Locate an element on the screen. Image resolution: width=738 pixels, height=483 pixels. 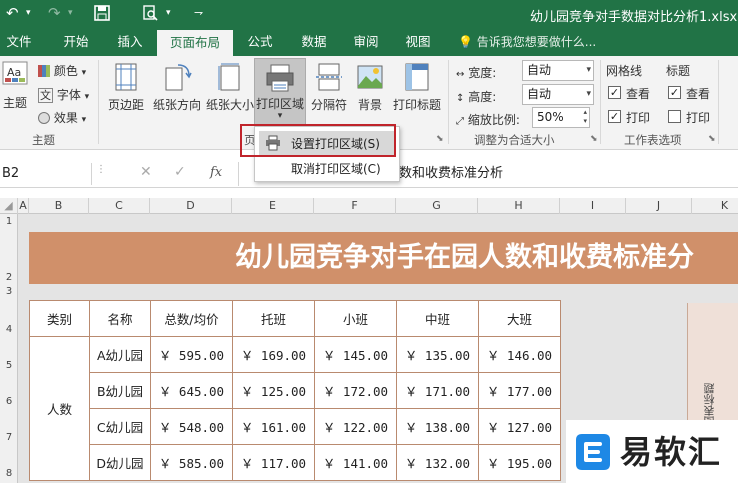
redo-dropdown-icon: ▾ is located at coordinates (70, 13).